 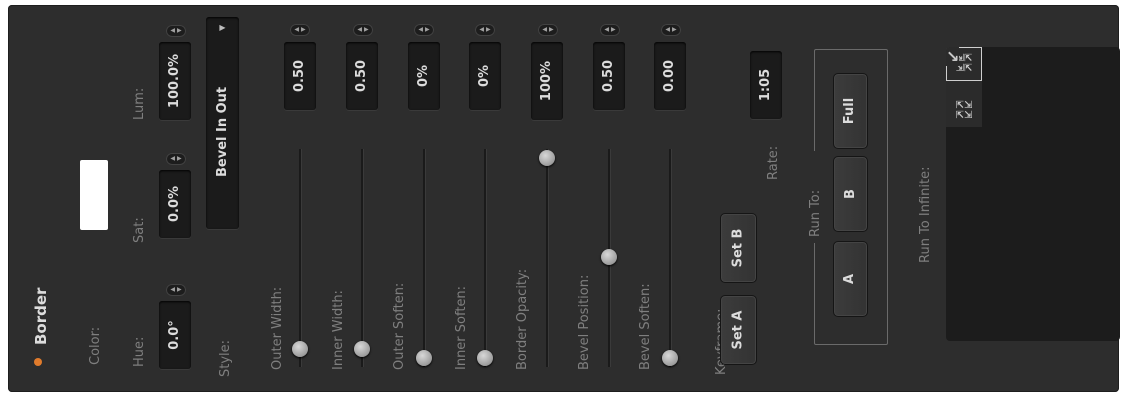 I want to click on sat-field: 0.0%, so click(x=175, y=204).